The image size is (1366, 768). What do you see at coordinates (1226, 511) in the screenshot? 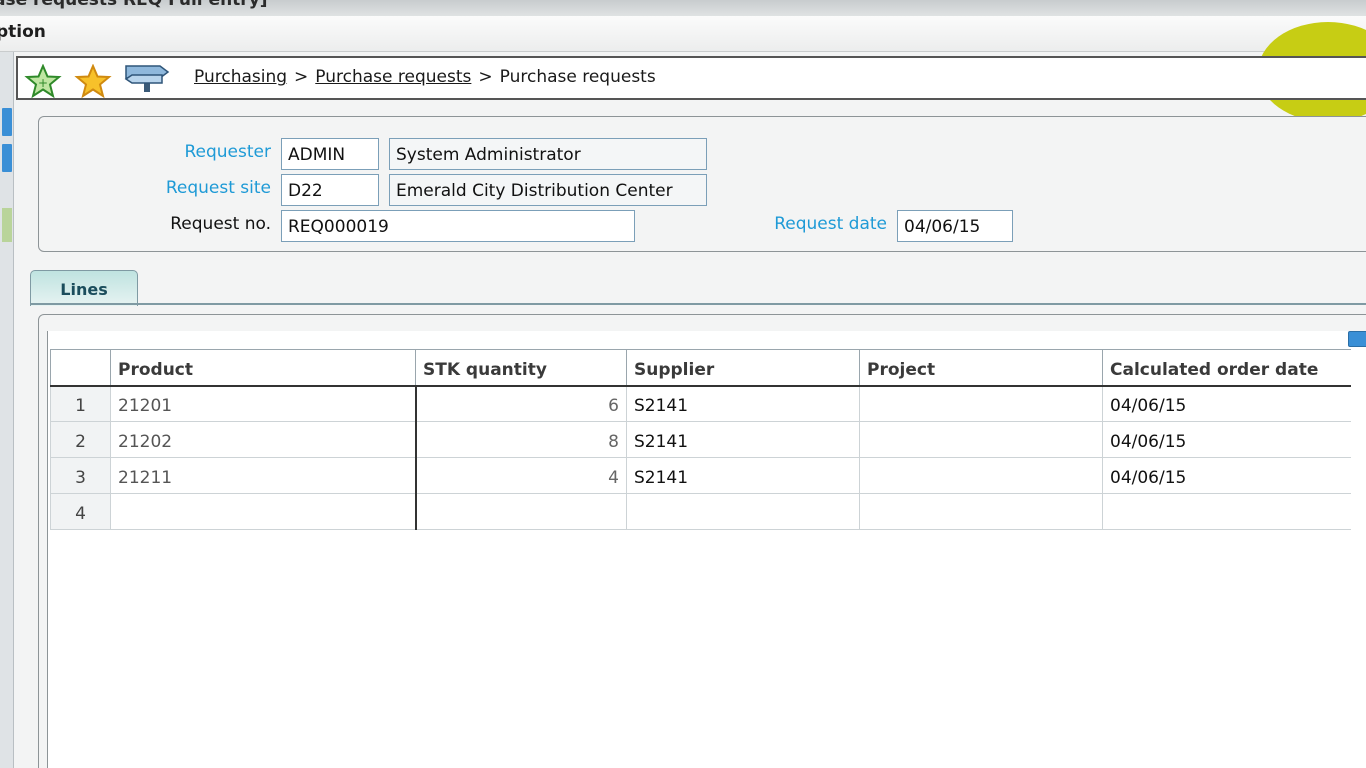
I see `order-date-cell` at bounding box center [1226, 511].